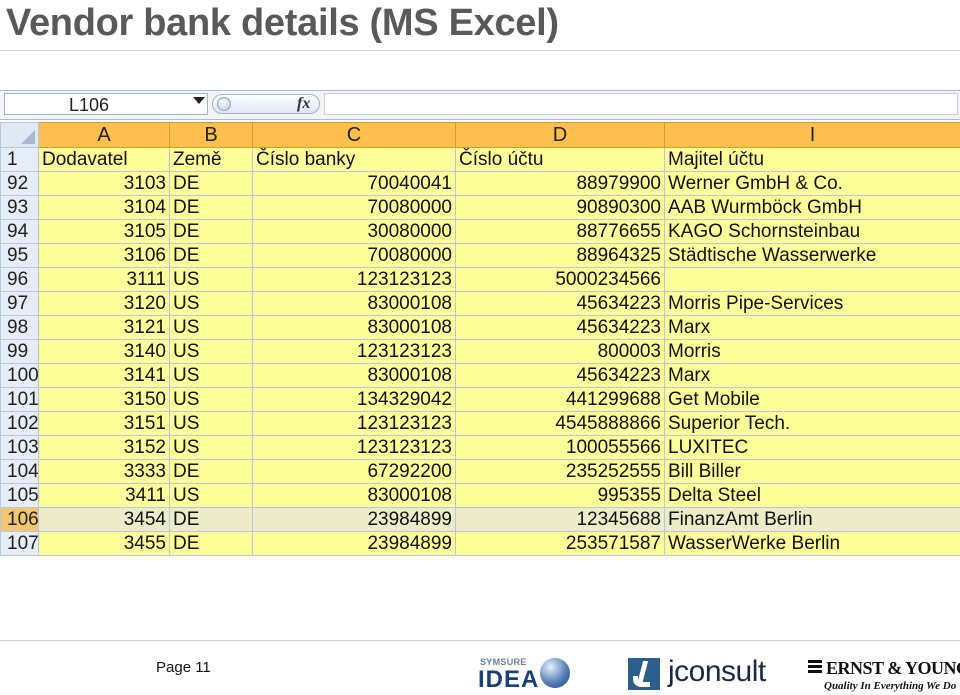 The width and height of the screenshot is (960, 695). What do you see at coordinates (19, 207) in the screenshot?
I see `row-header: 93` at bounding box center [19, 207].